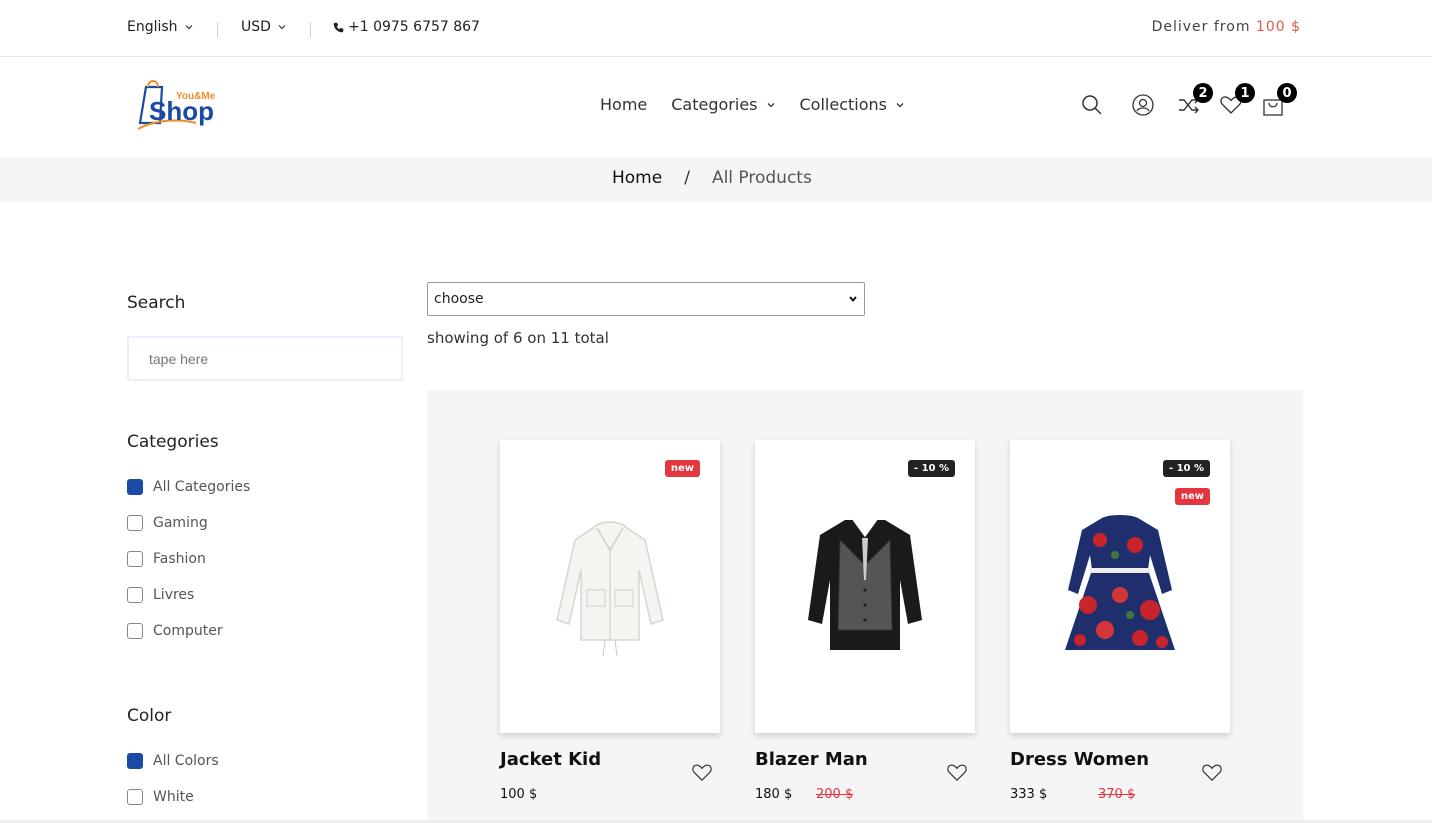 The image size is (1432, 823). I want to click on product-card-image: - 10 % new, so click(1120, 586).